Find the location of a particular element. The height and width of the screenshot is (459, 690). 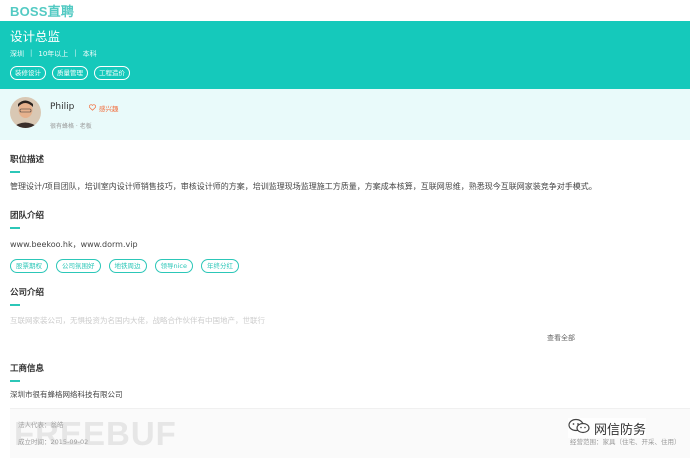

section-title: 公司介绍 is located at coordinates (27, 293).